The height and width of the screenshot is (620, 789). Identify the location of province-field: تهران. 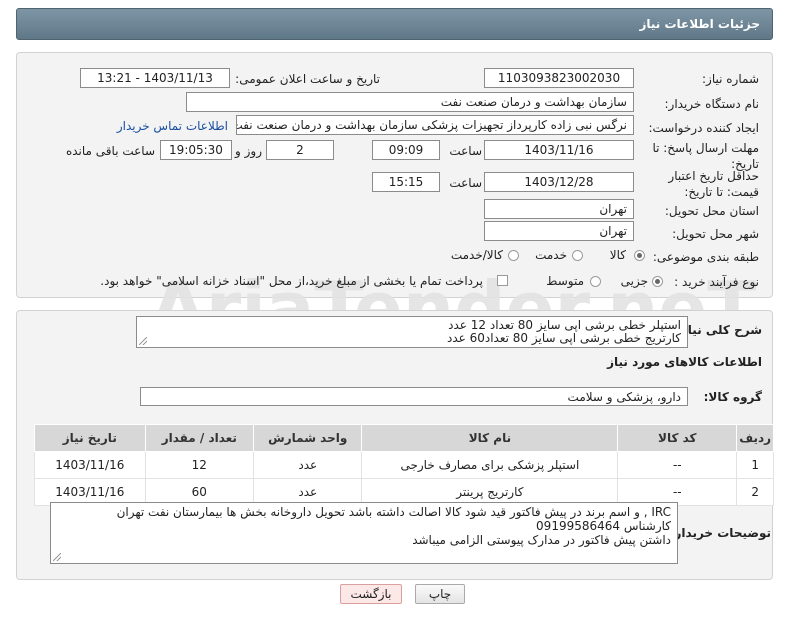
(559, 209).